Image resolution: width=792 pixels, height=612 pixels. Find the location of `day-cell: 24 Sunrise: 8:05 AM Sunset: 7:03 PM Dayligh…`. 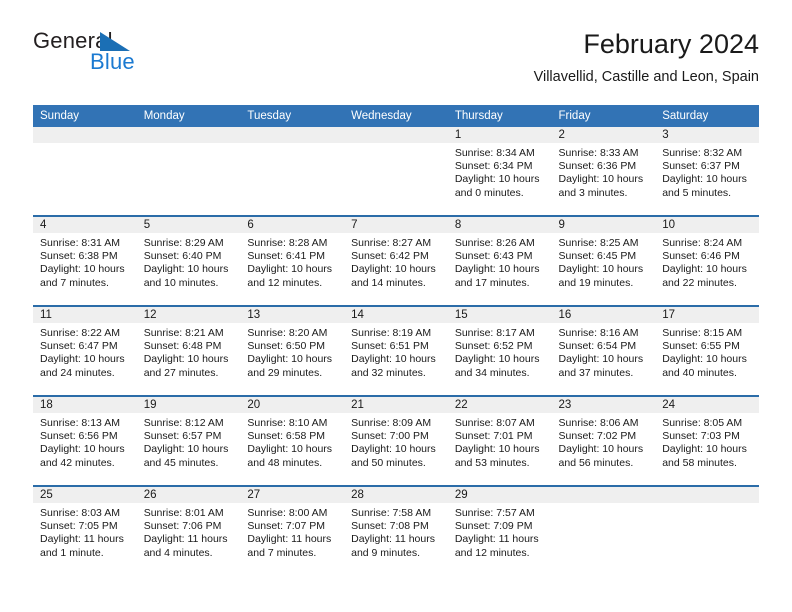

day-cell: 24 Sunrise: 8:05 AM Sunset: 7:03 PM Dayligh… is located at coordinates (707, 441).